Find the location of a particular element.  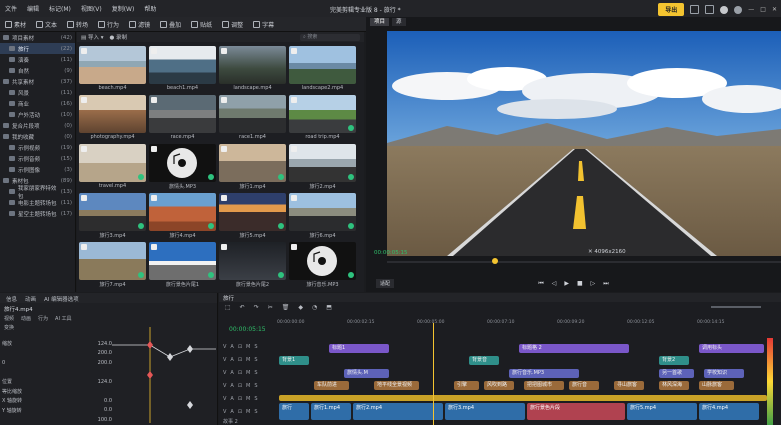

undo-icon: ↶ is located at coordinates (242, 307).